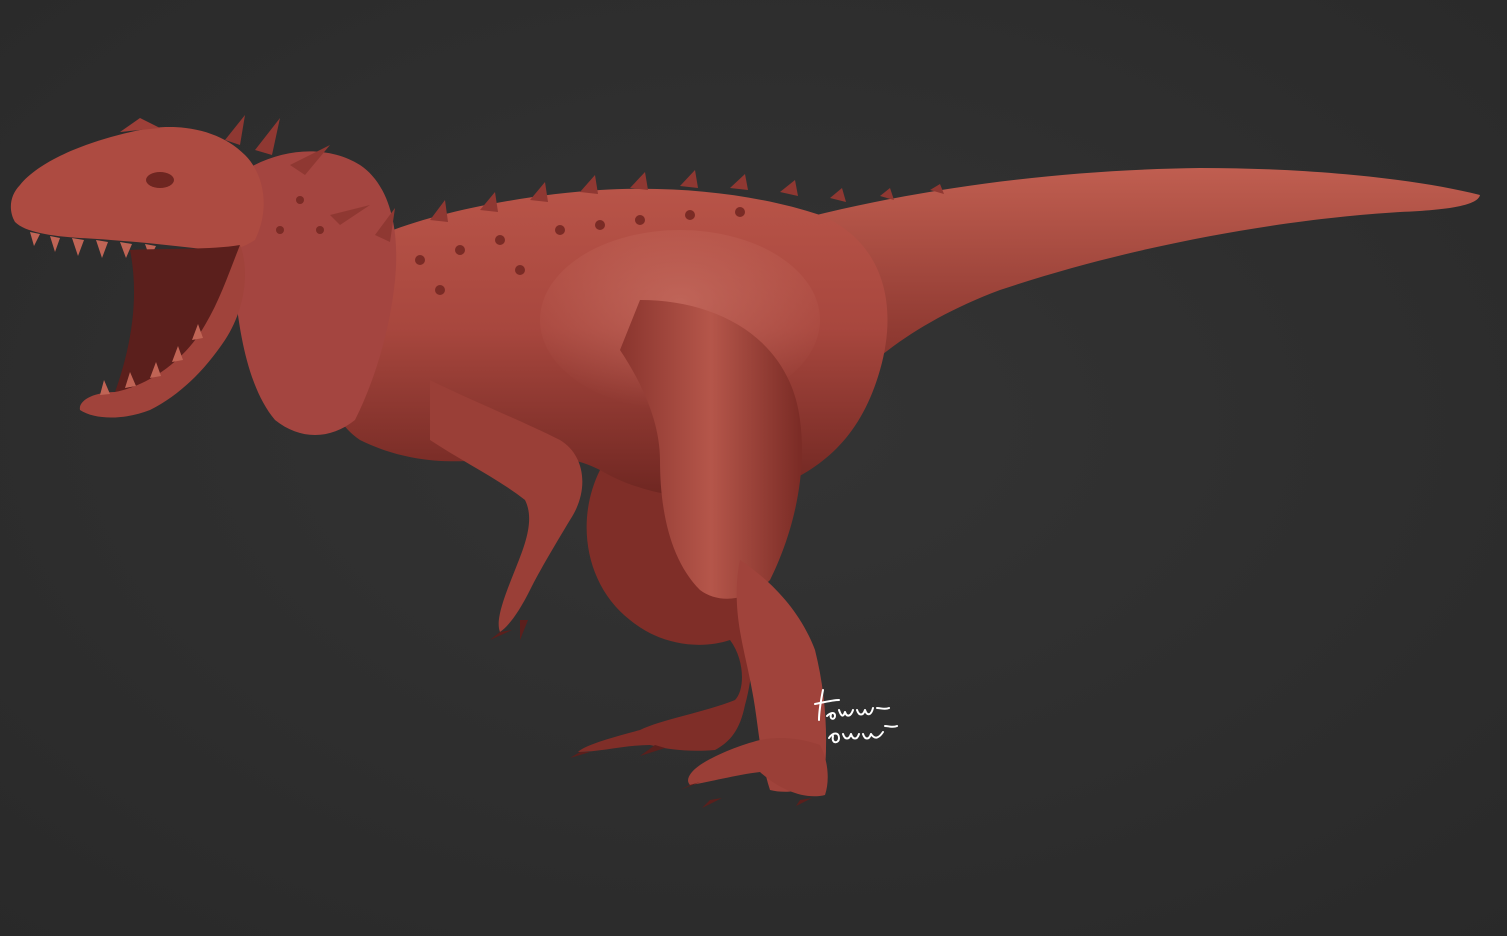  Describe the element at coordinates (160, 180) in the screenshot. I see `eye` at that location.